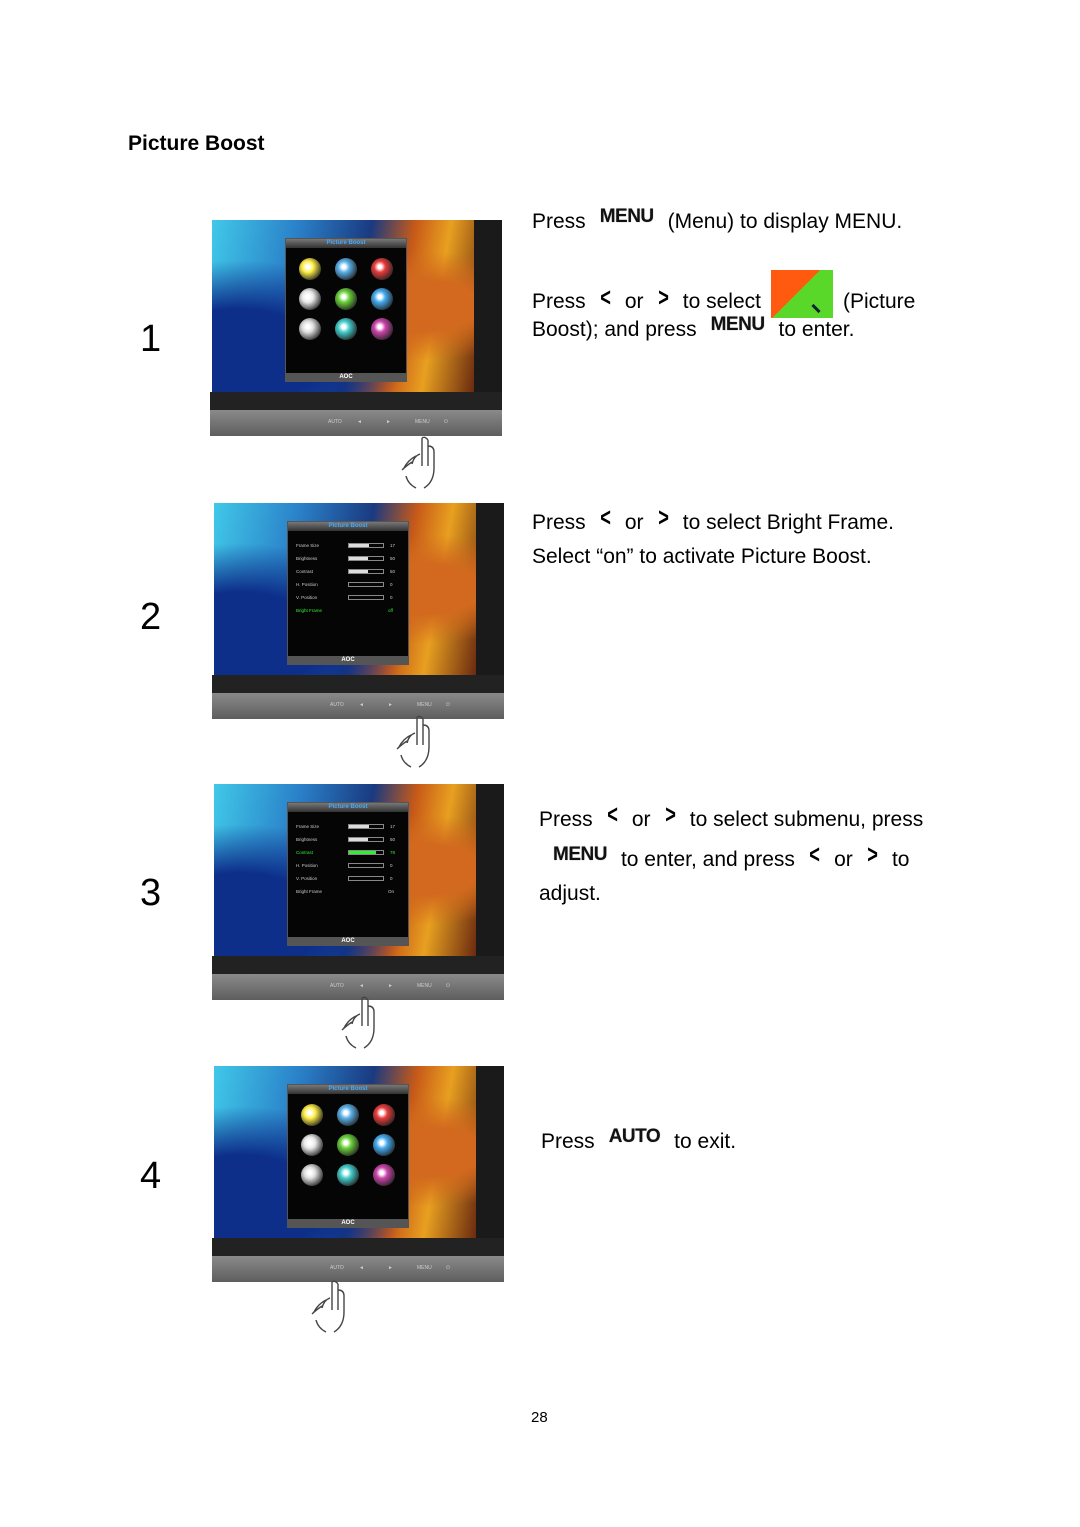  Describe the element at coordinates (900, 859) in the screenshot. I see `instruction-text-segment: to` at that location.